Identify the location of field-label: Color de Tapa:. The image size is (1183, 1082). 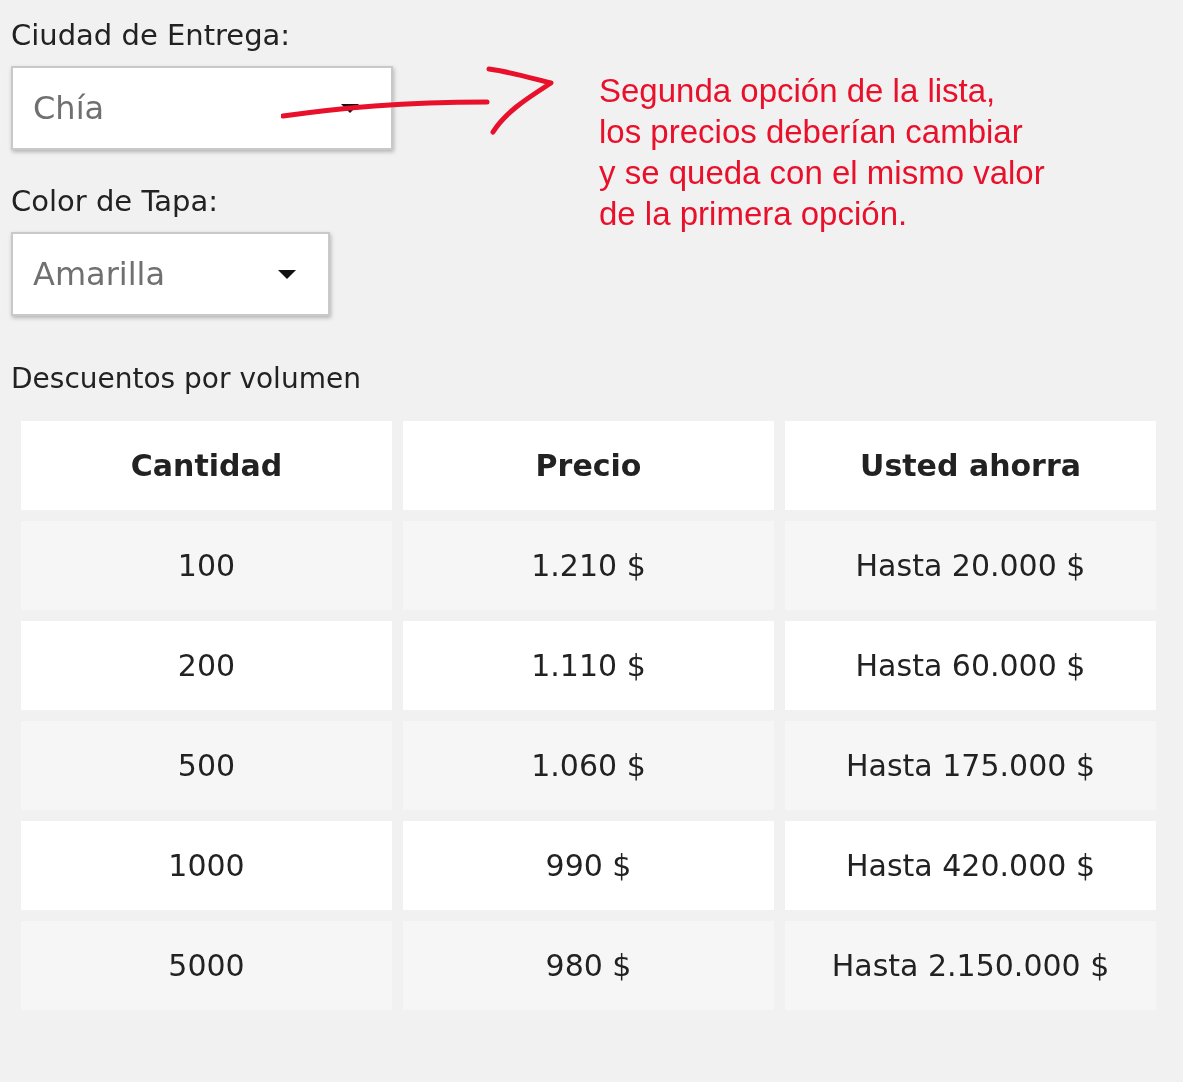
(115, 201).